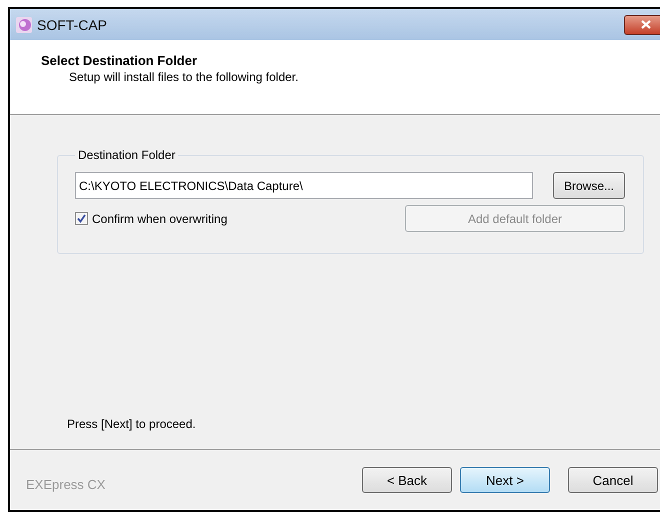 The width and height of the screenshot is (660, 514). I want to click on app-icon, so click(24, 24).